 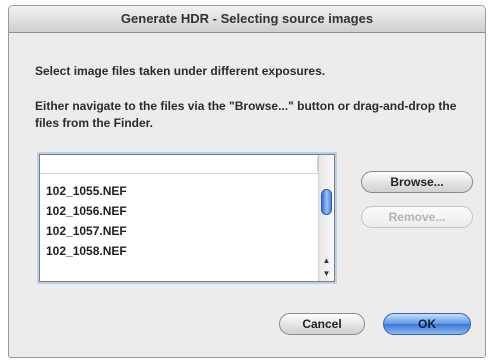 What do you see at coordinates (427, 324) in the screenshot?
I see `ok-button: OK` at bounding box center [427, 324].